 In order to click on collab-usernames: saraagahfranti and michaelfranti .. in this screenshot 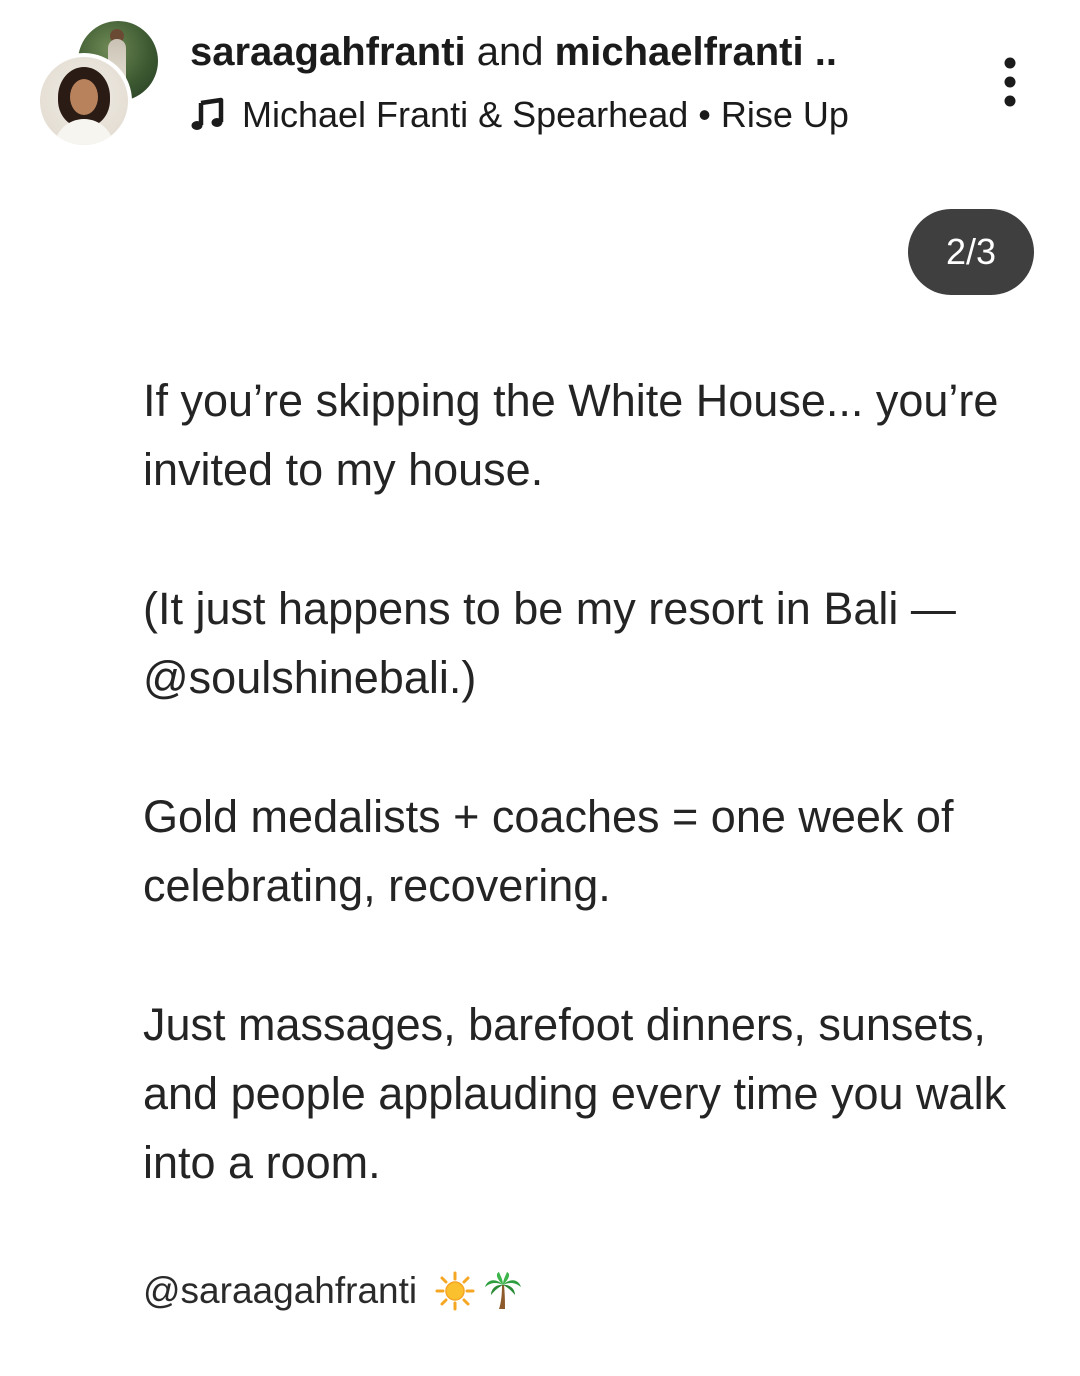, I will do `click(513, 52)`.